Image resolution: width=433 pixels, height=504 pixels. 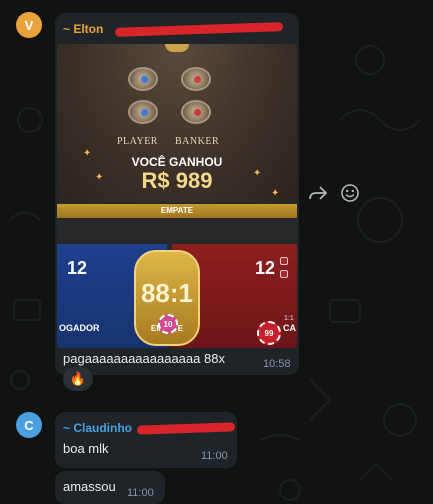 What do you see at coordinates (86, 448) in the screenshot?
I see `message-text: boa mlk` at bounding box center [86, 448].